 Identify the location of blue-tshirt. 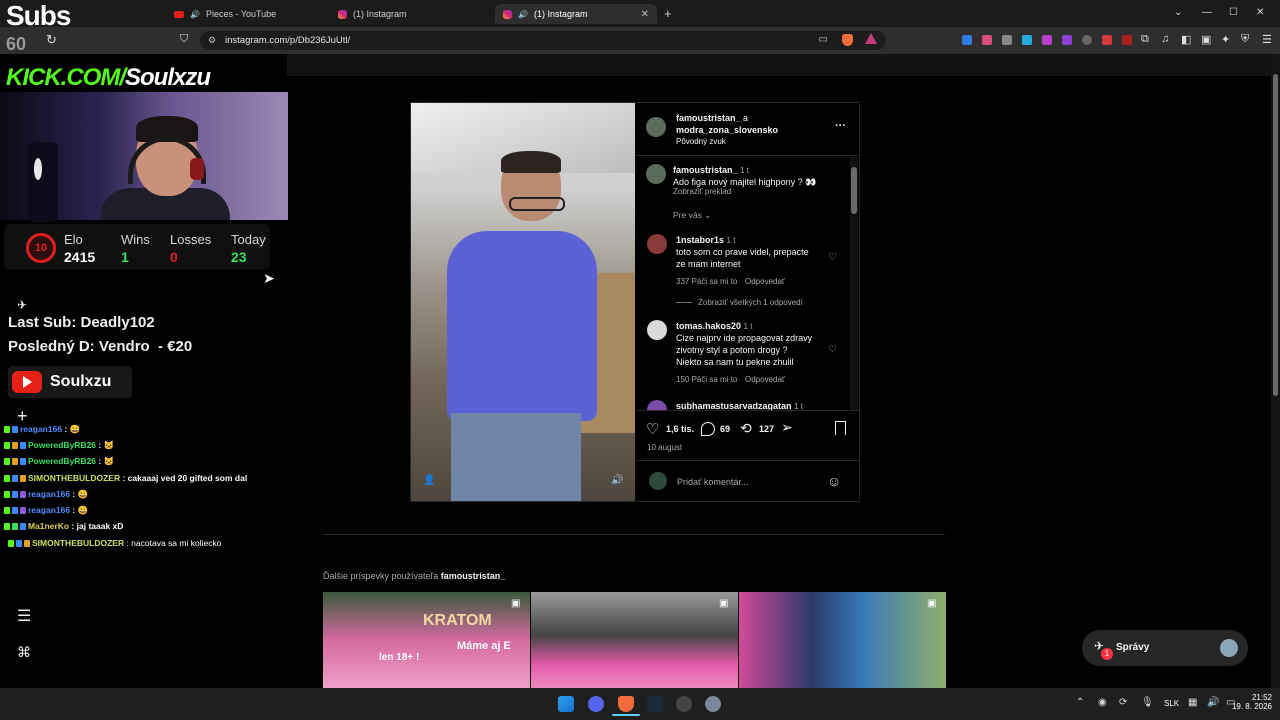
(522, 326).